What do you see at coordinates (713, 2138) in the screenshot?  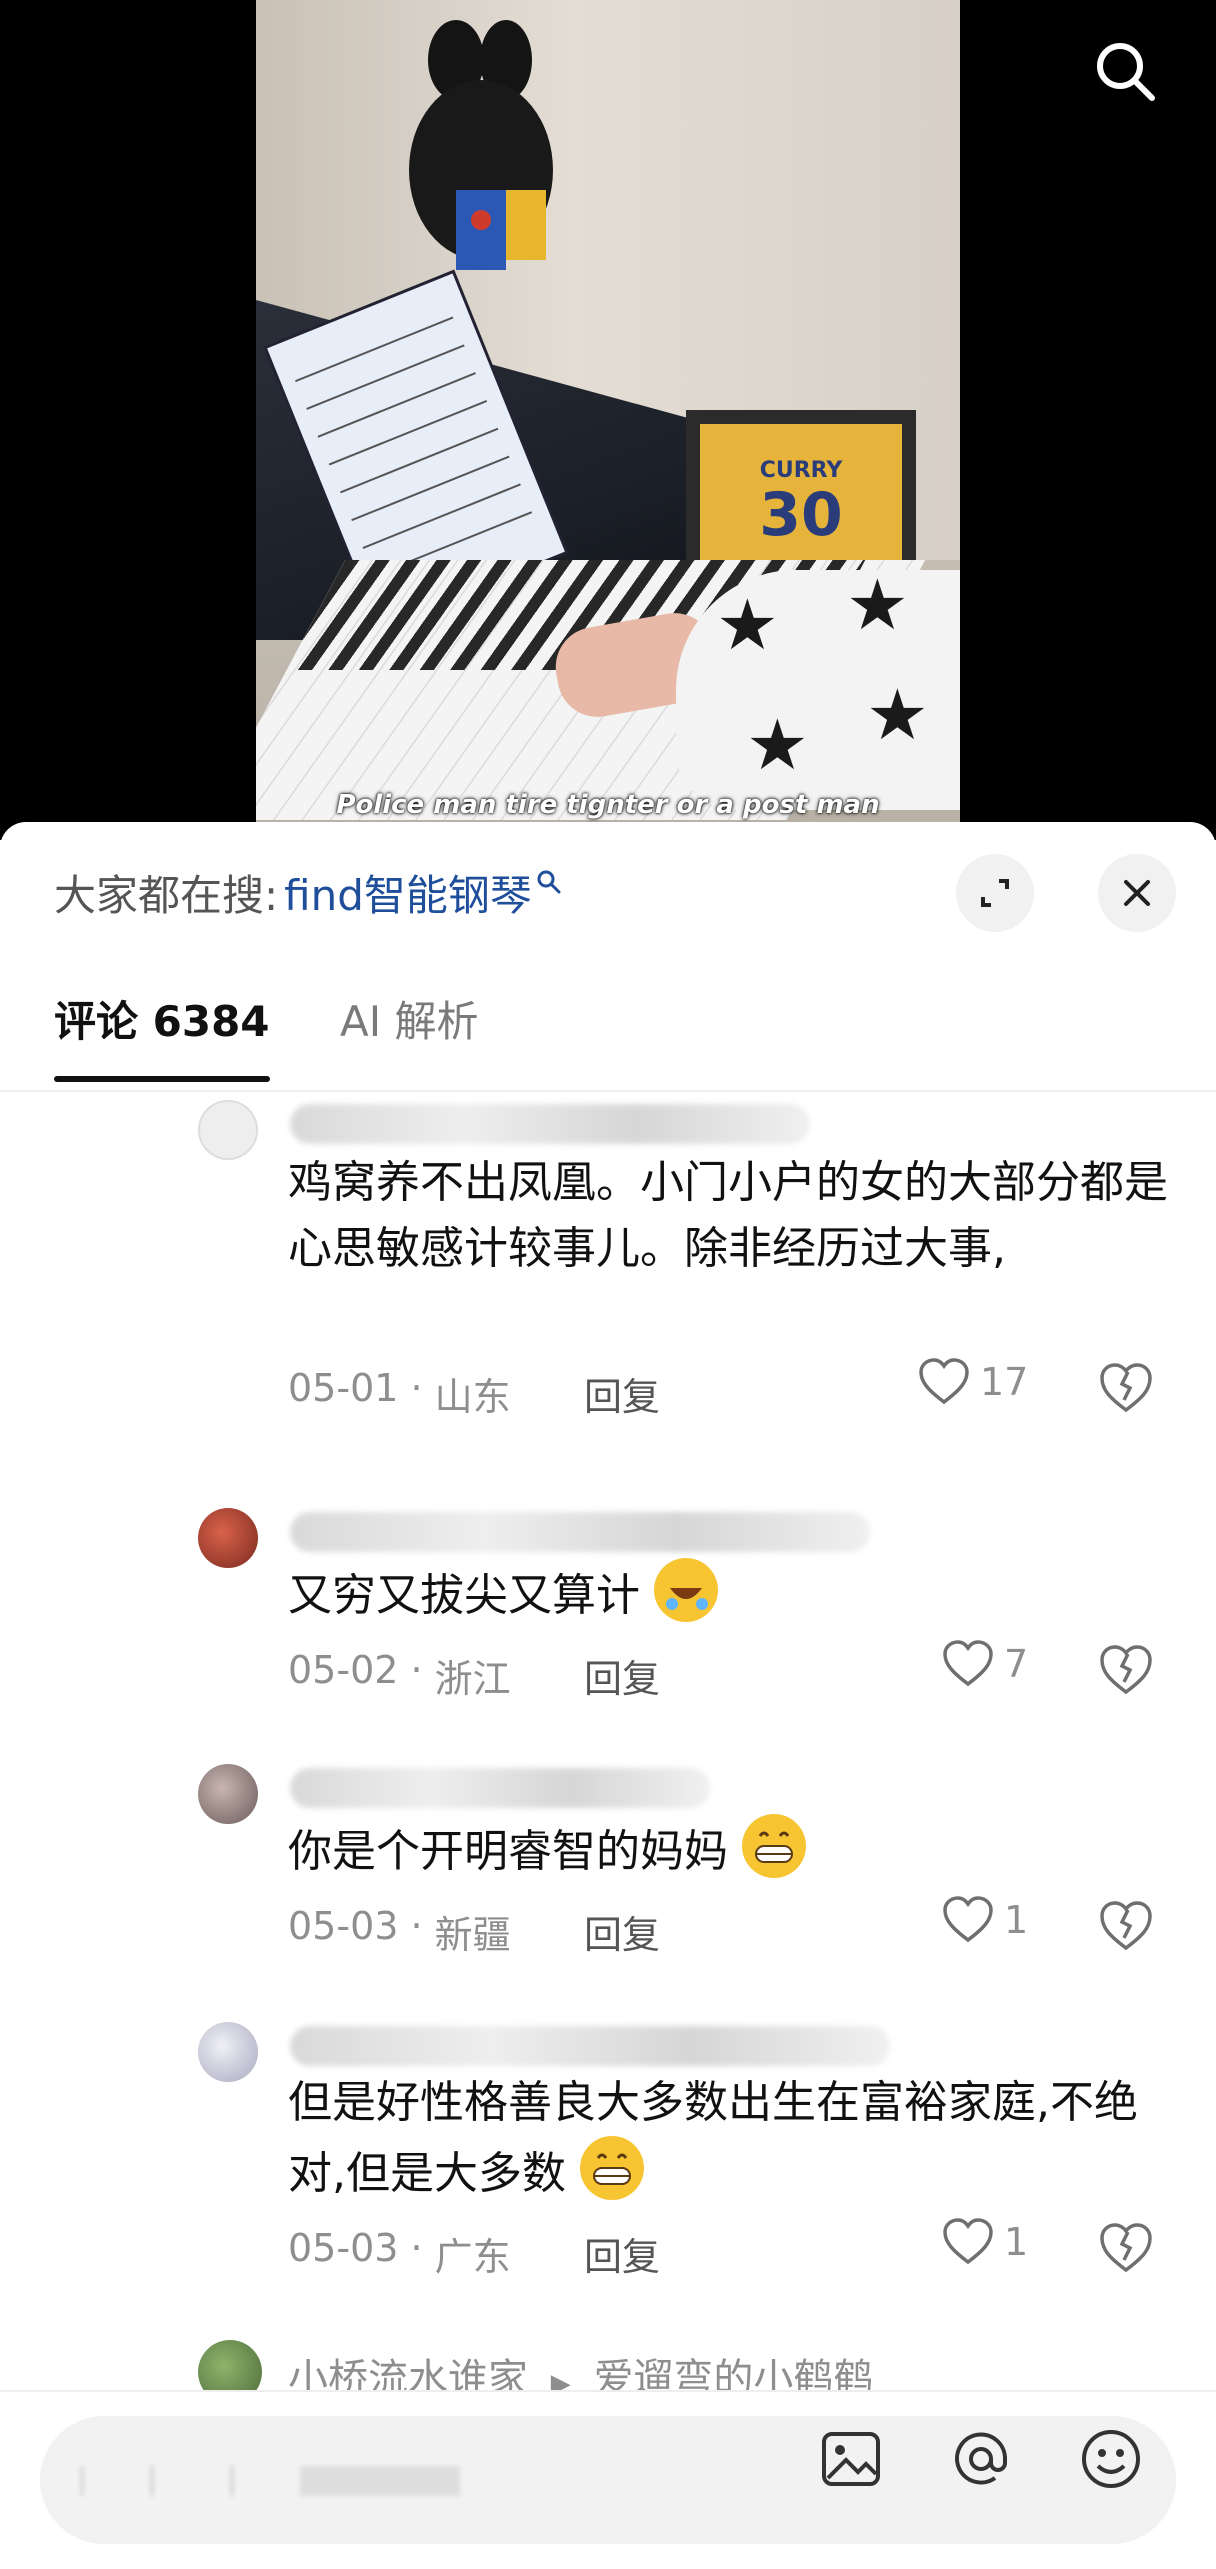 I see `comment-text-content: 但是好性格善良大多数出生在富裕家庭,不绝对,但是大多数` at bounding box center [713, 2138].